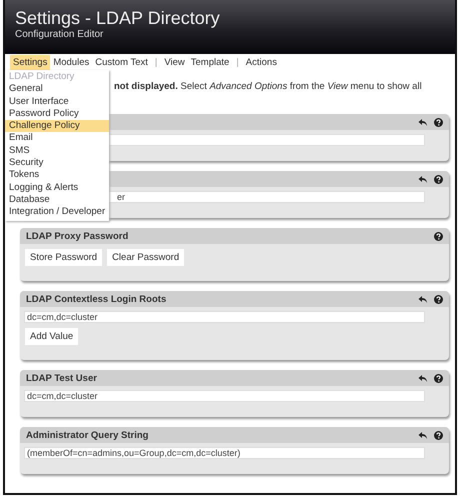 This screenshot has height=500, width=461. What do you see at coordinates (71, 62) in the screenshot?
I see `menu-item: Modules` at bounding box center [71, 62].